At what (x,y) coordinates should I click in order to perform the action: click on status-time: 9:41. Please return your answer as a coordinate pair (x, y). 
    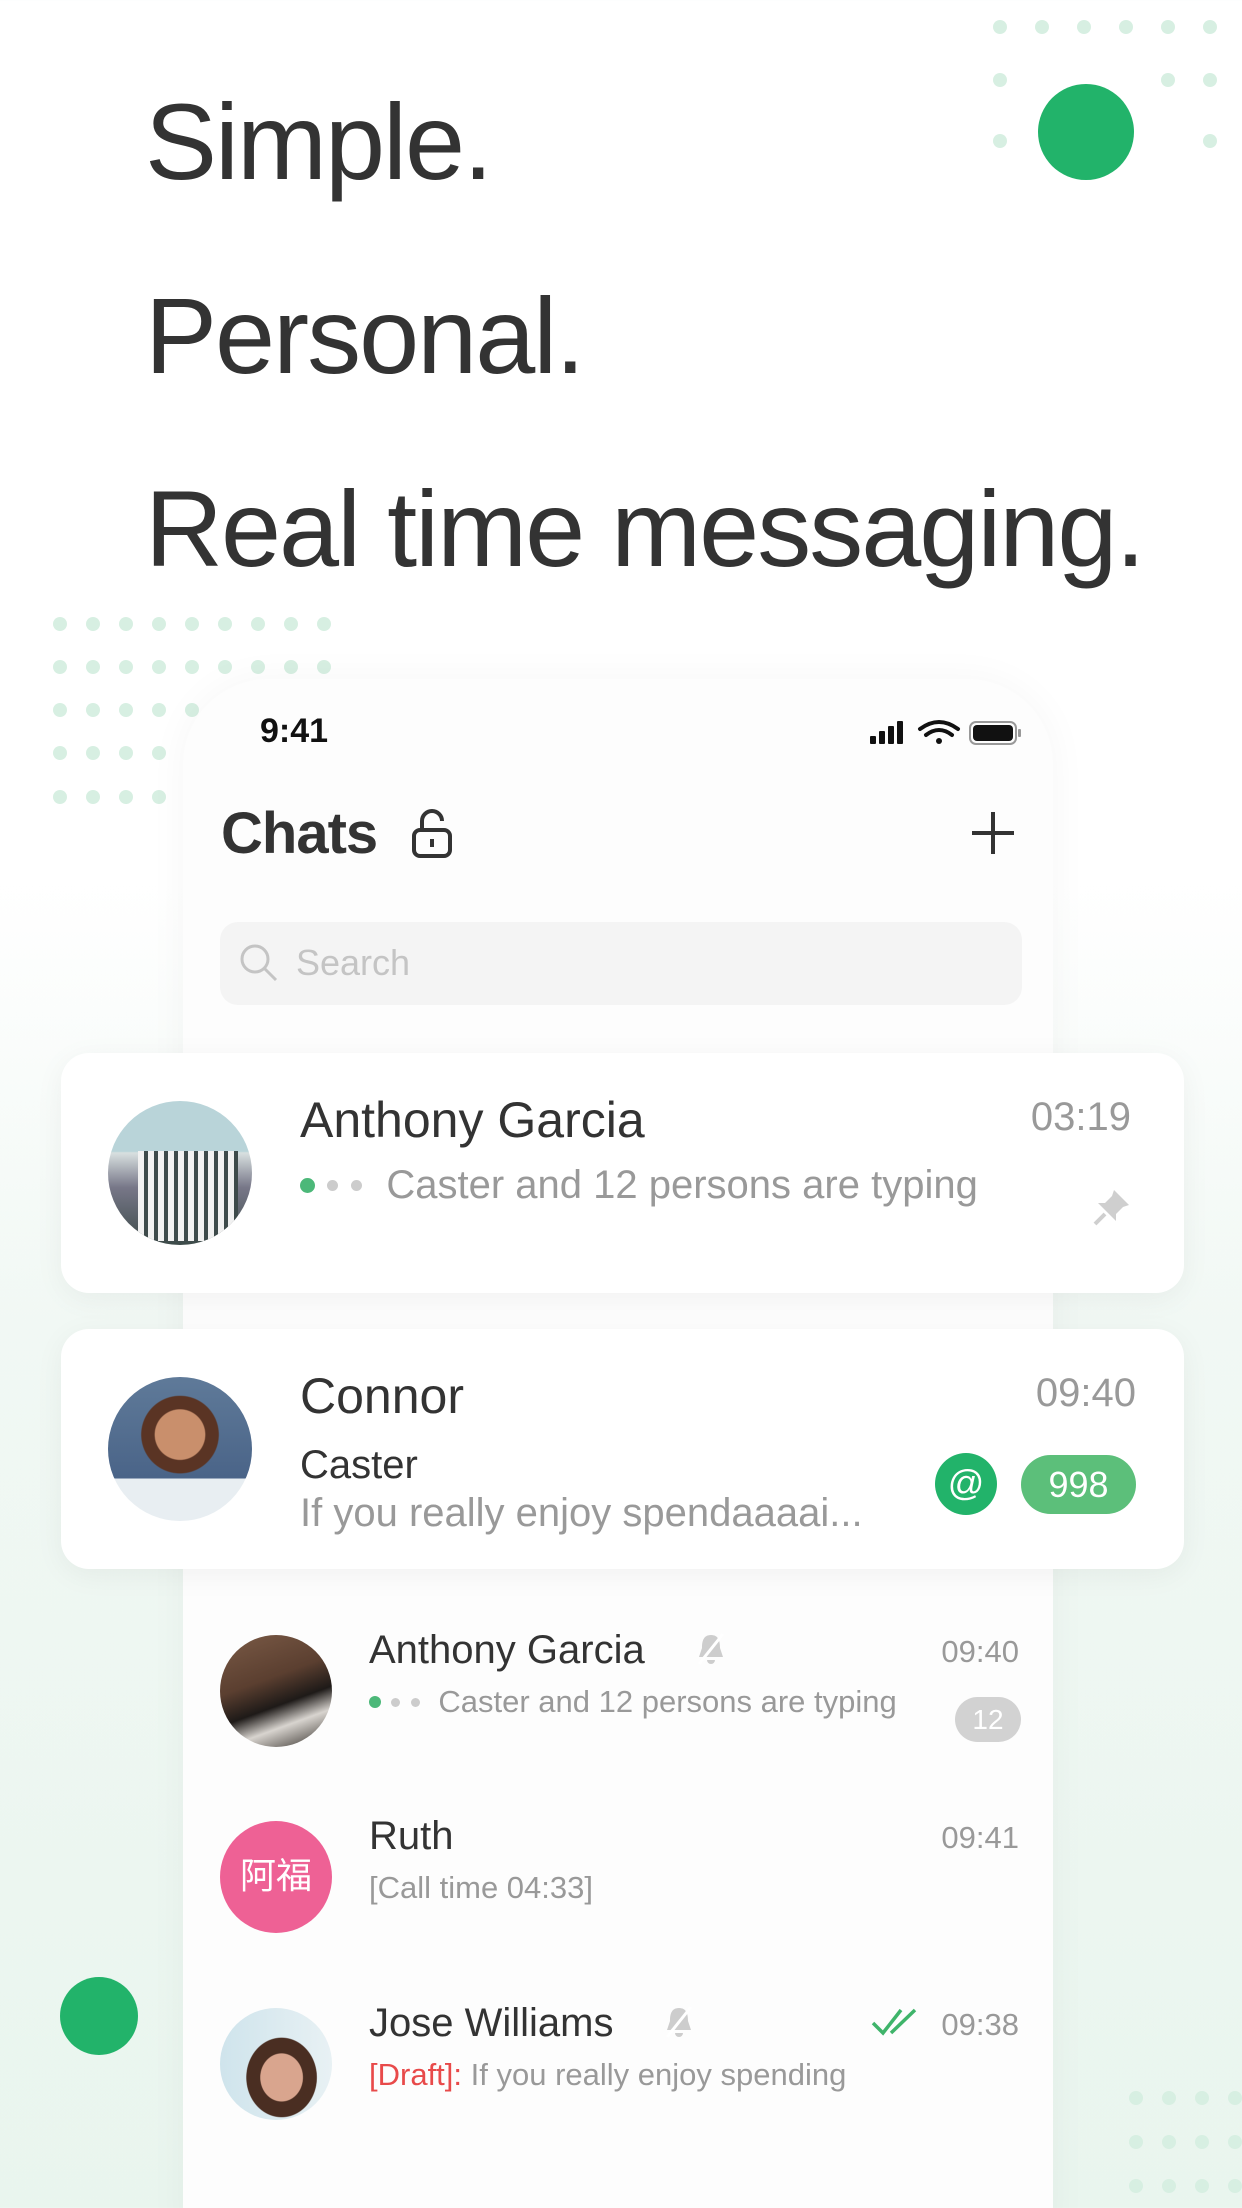
    Looking at the image, I should click on (294, 731).